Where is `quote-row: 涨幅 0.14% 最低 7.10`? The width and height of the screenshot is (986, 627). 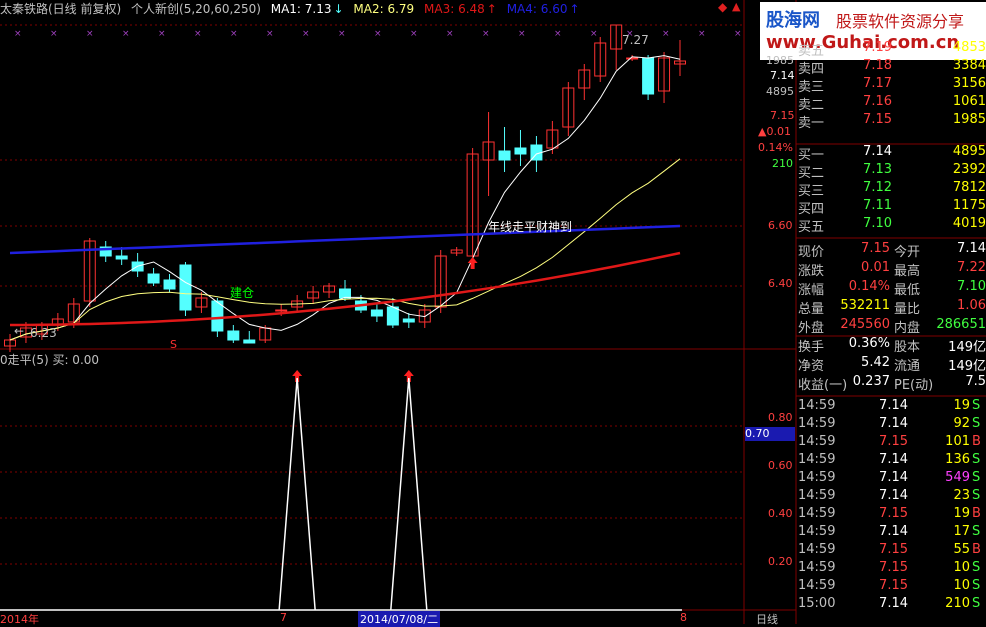
quote-row: 涨幅 0.14% 最低 7.10 is located at coordinates (891, 288).